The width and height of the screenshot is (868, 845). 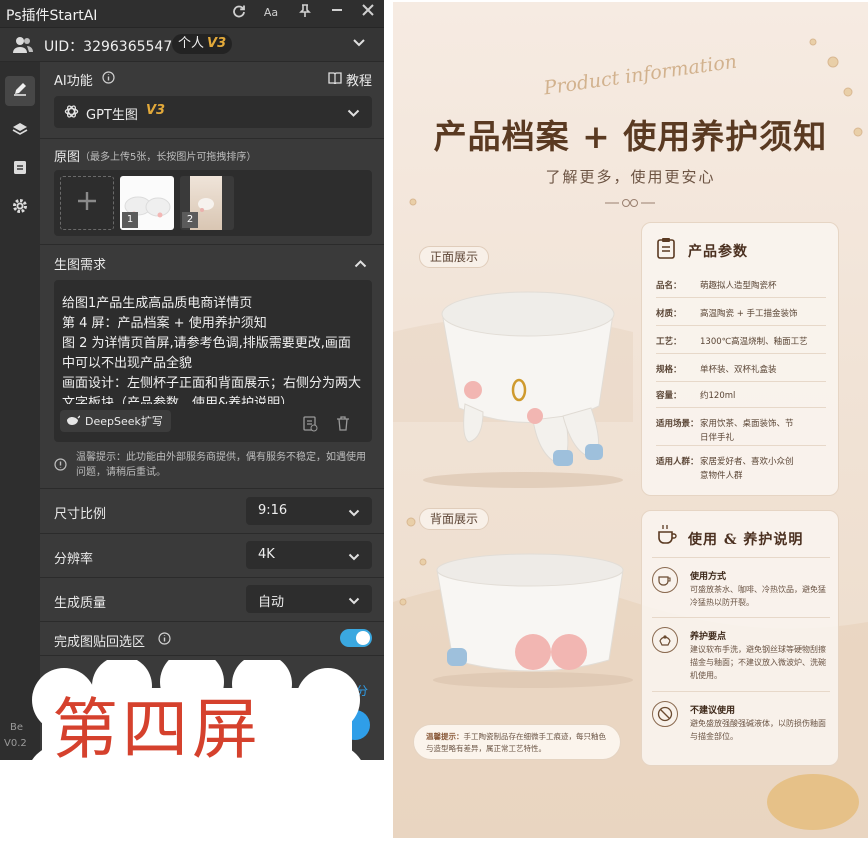 What do you see at coordinates (669, 370) in the screenshot?
I see `param-key: 规格：` at bounding box center [669, 370].